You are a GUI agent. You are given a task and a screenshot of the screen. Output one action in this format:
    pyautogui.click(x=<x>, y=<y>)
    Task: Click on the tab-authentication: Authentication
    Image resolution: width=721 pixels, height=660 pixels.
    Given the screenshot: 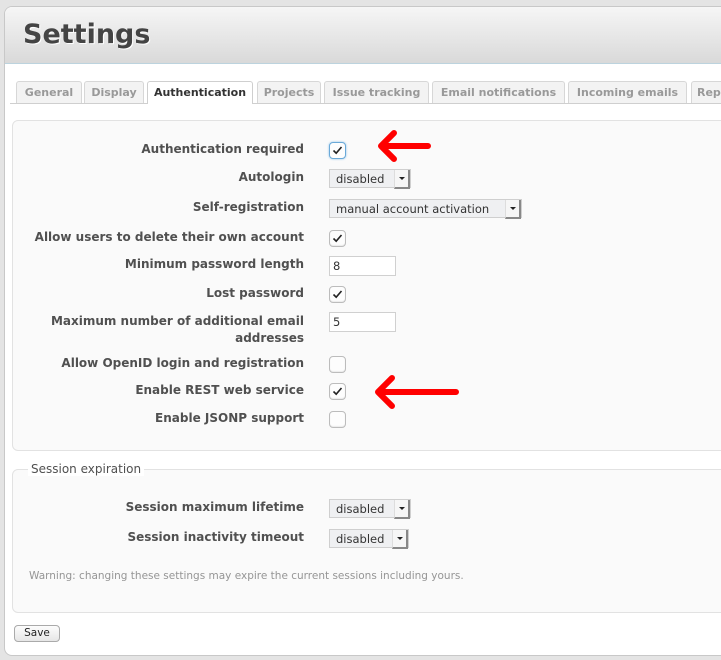 What is the action you would take?
    pyautogui.click(x=200, y=92)
    